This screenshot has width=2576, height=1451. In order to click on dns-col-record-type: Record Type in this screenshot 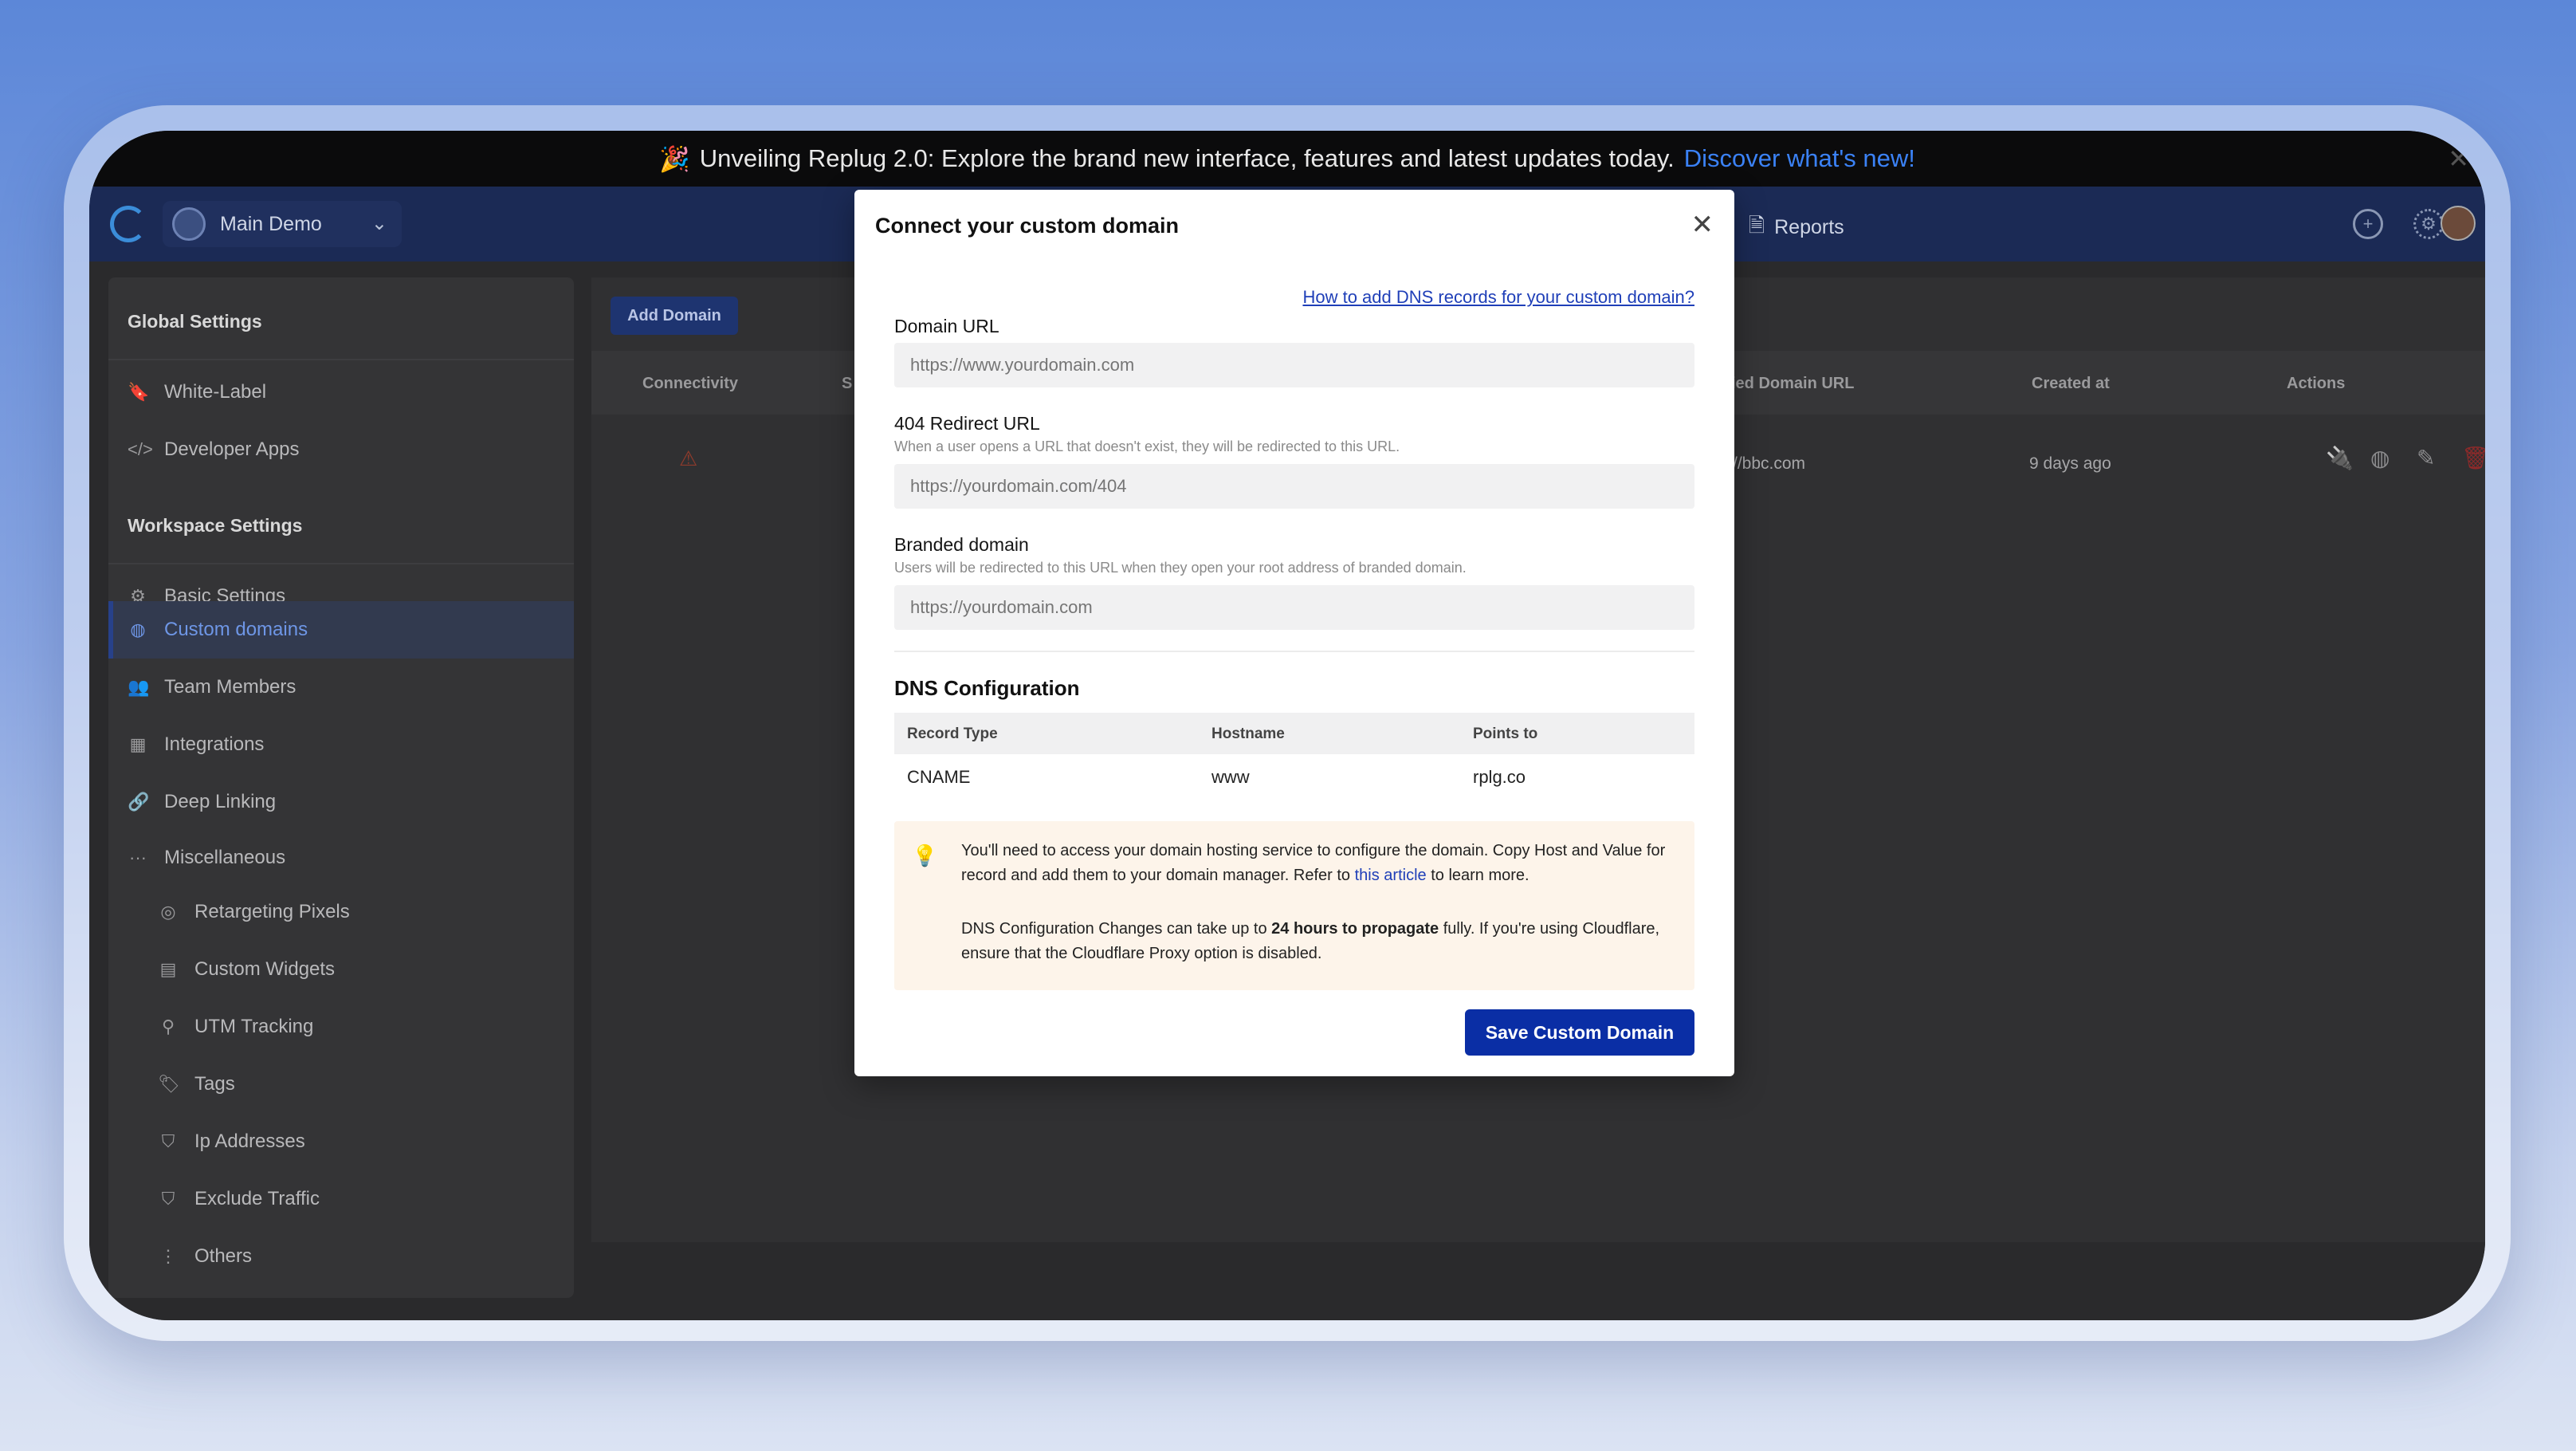, I will do `click(952, 734)`.